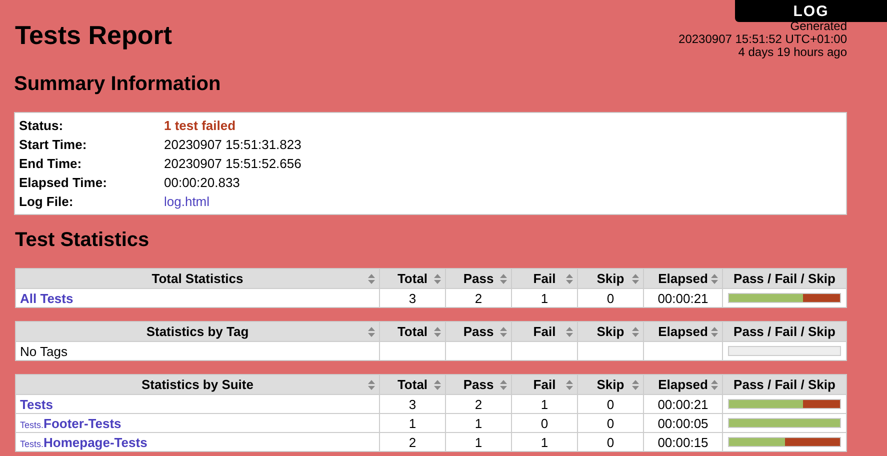 The width and height of the screenshot is (887, 456). Describe the element at coordinates (96, 442) in the screenshot. I see `statistic-name-link: Homepage-Tests` at that location.